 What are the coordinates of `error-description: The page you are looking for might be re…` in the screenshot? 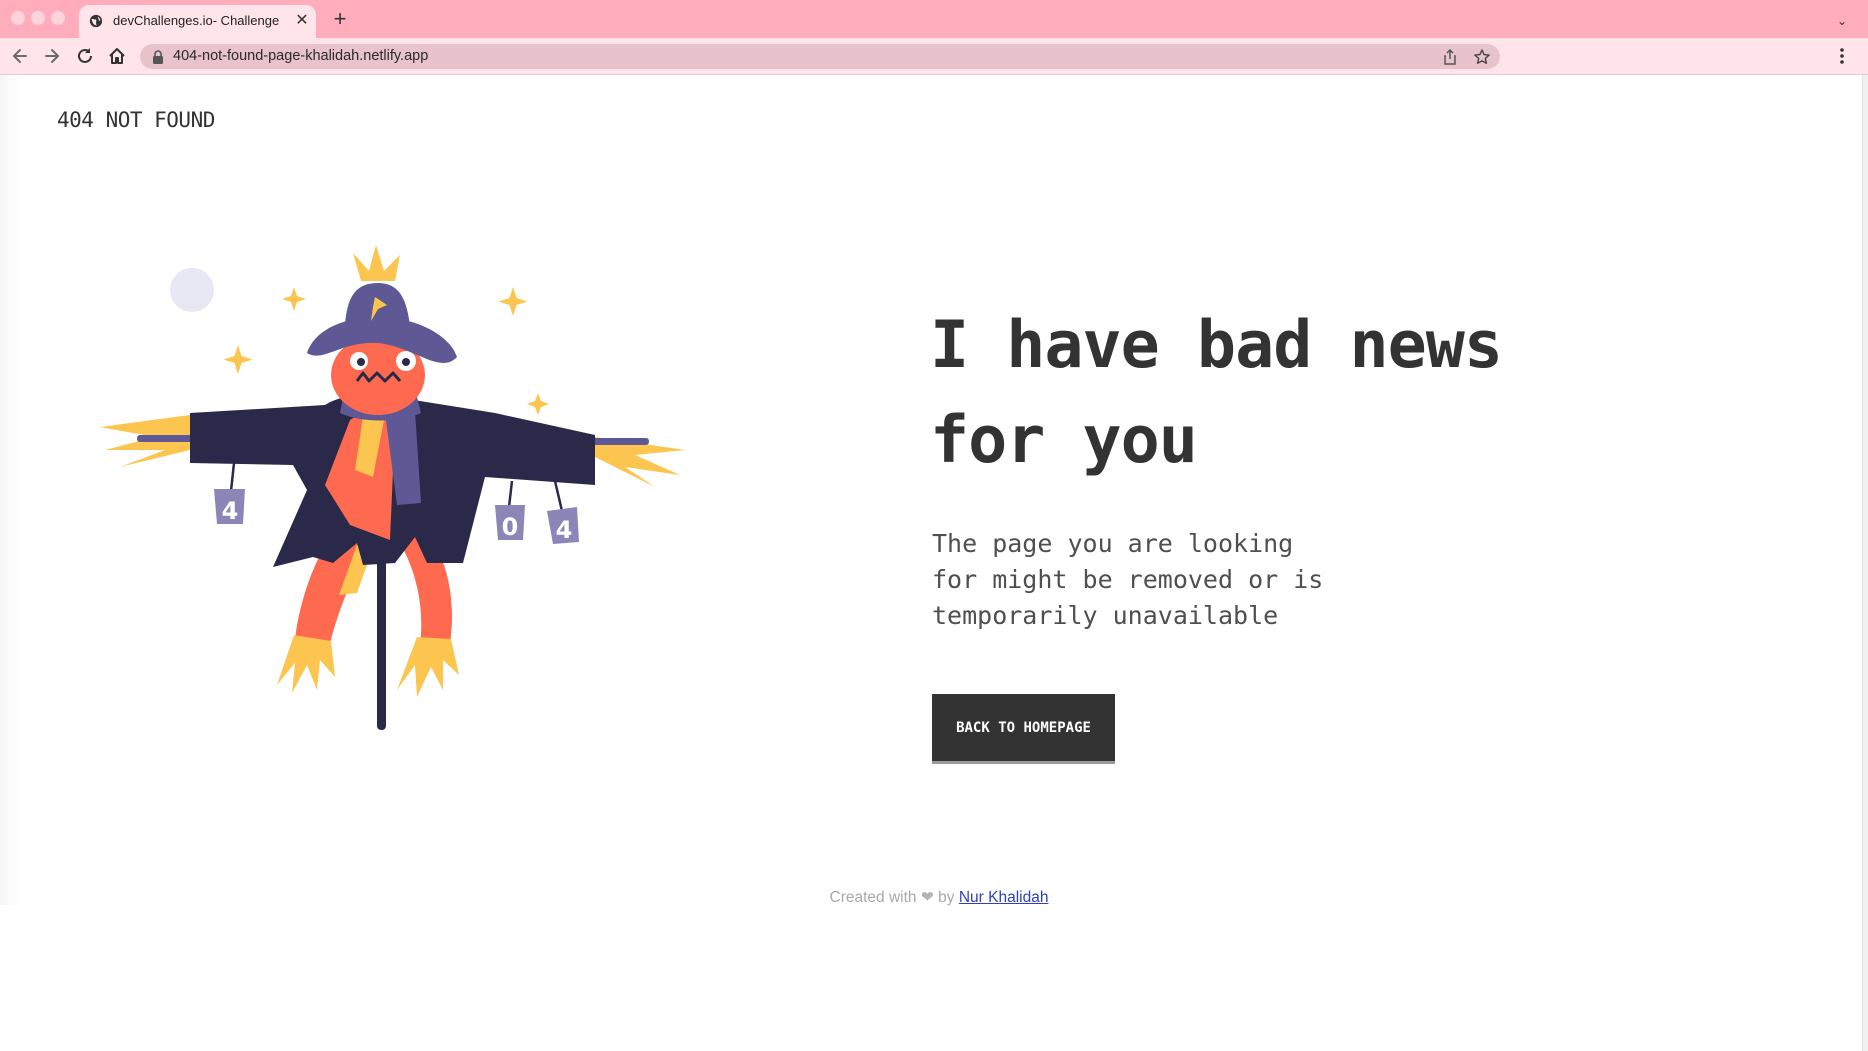 It's located at (1128, 579).